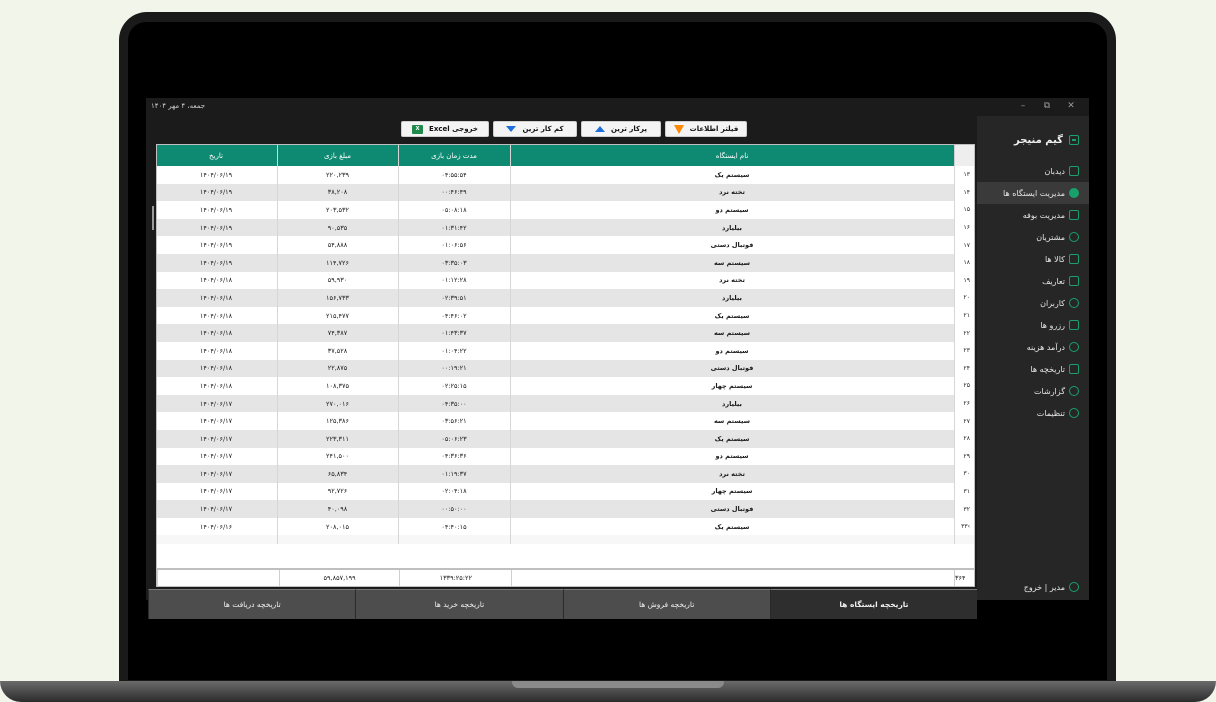 The width and height of the screenshot is (1216, 702). I want to click on sidebar-item-customers: مشتریان, so click(1033, 237).